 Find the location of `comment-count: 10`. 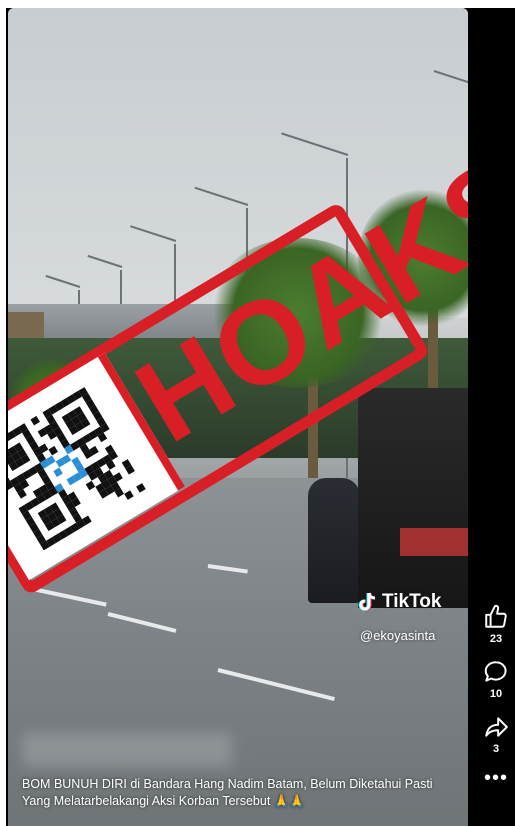

comment-count: 10 is located at coordinates (496, 694).